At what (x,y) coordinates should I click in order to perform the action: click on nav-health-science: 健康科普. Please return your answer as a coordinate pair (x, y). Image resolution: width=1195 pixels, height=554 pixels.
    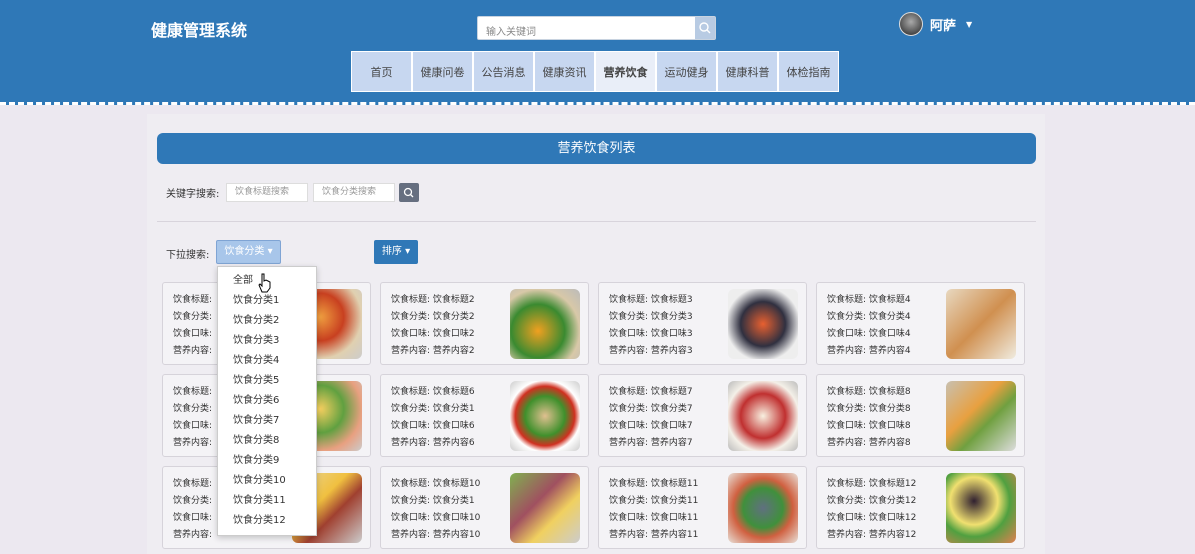
    Looking at the image, I should click on (747, 71).